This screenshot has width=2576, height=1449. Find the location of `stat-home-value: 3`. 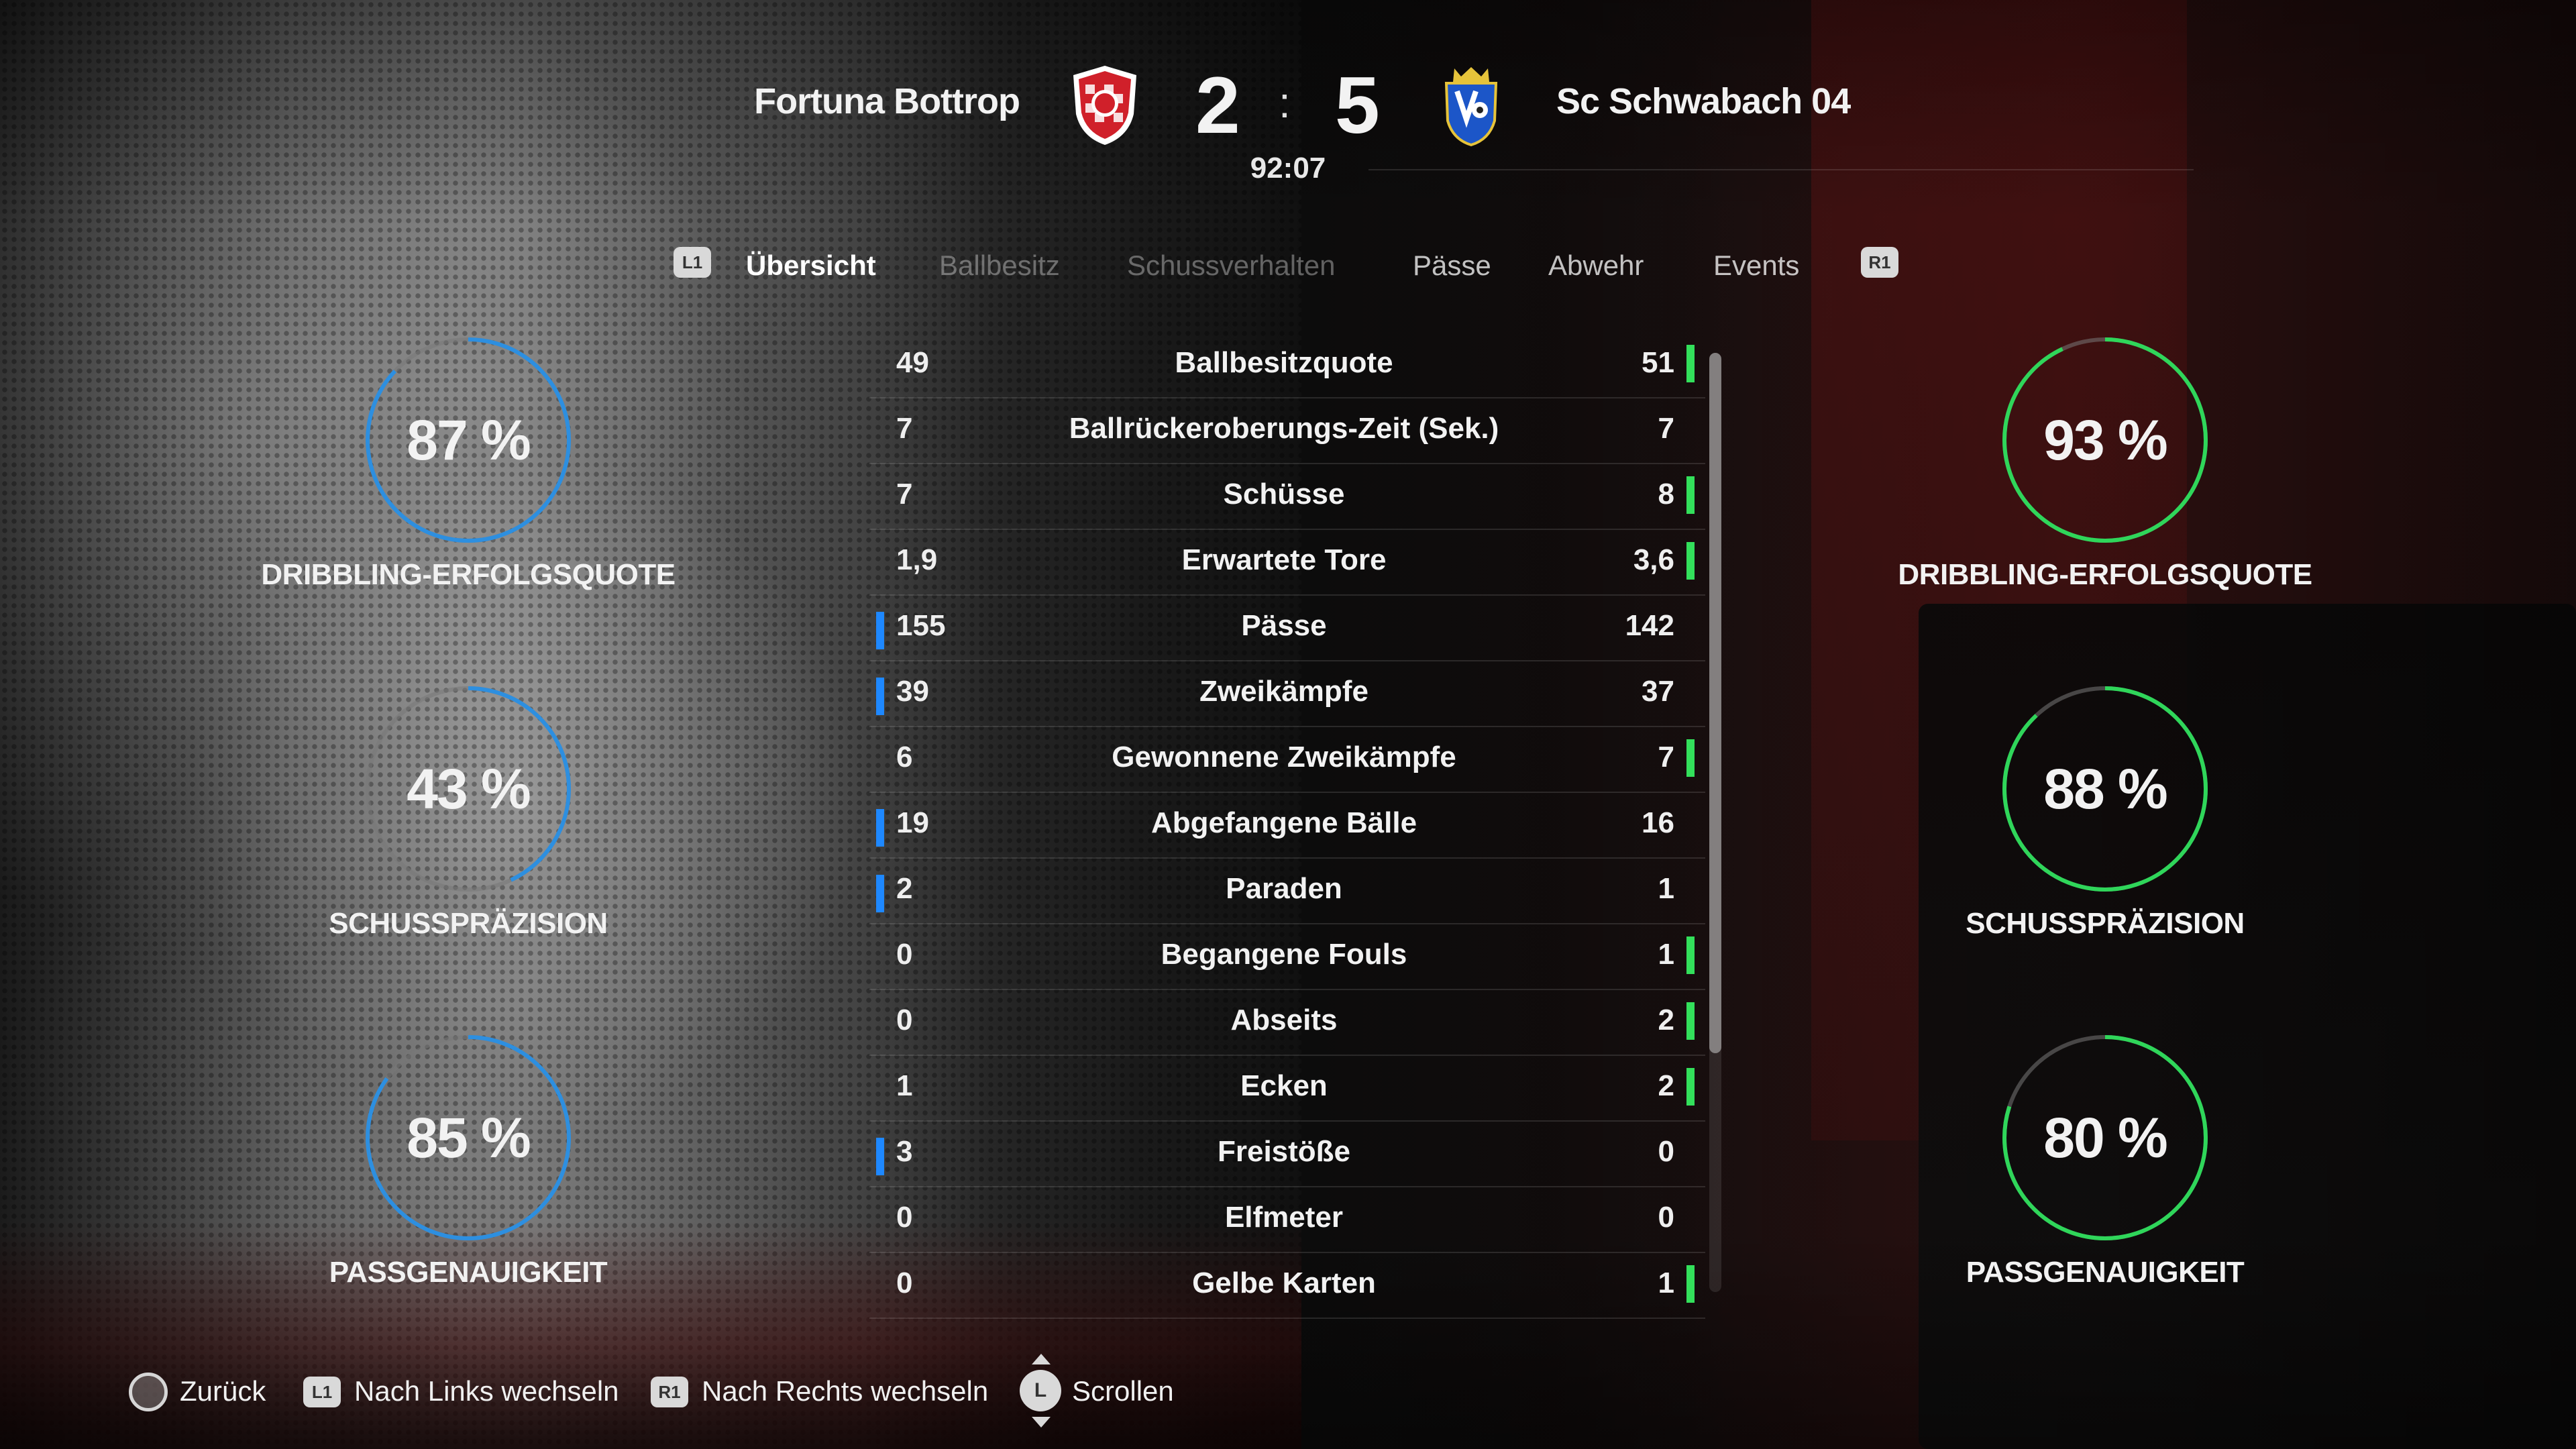

stat-home-value: 3 is located at coordinates (904, 1151).